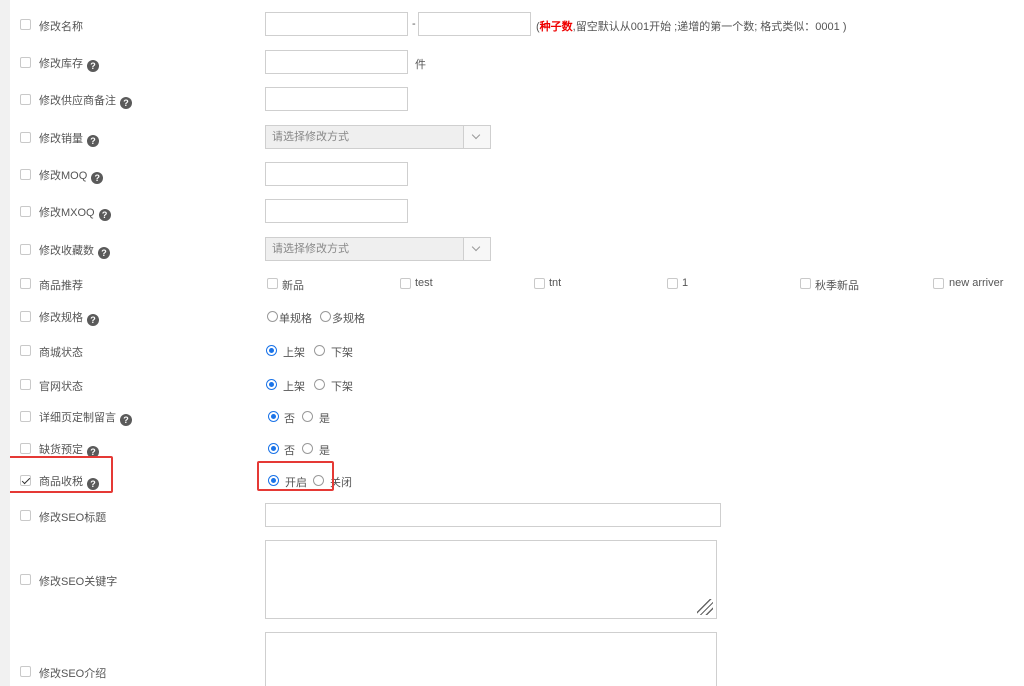 This screenshot has width=1024, height=686. Describe the element at coordinates (25, 671) in the screenshot. I see `seo-desc-checkbox` at that location.